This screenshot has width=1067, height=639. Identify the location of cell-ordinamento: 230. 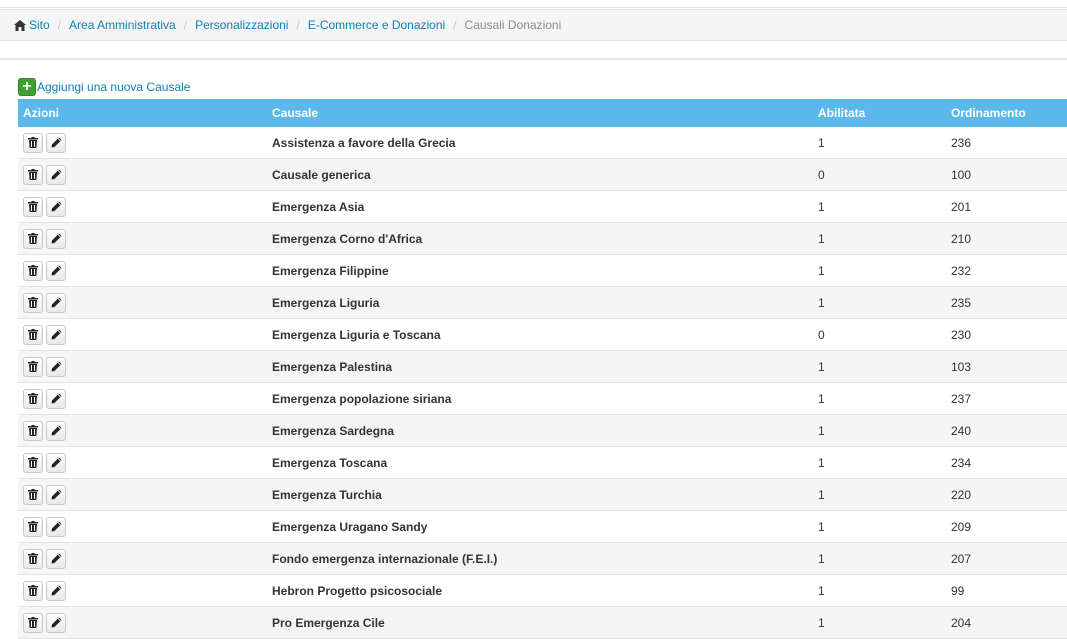
(961, 334).